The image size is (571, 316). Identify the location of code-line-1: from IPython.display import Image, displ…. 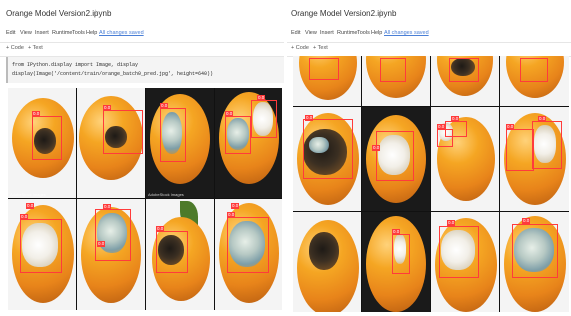
(75, 65).